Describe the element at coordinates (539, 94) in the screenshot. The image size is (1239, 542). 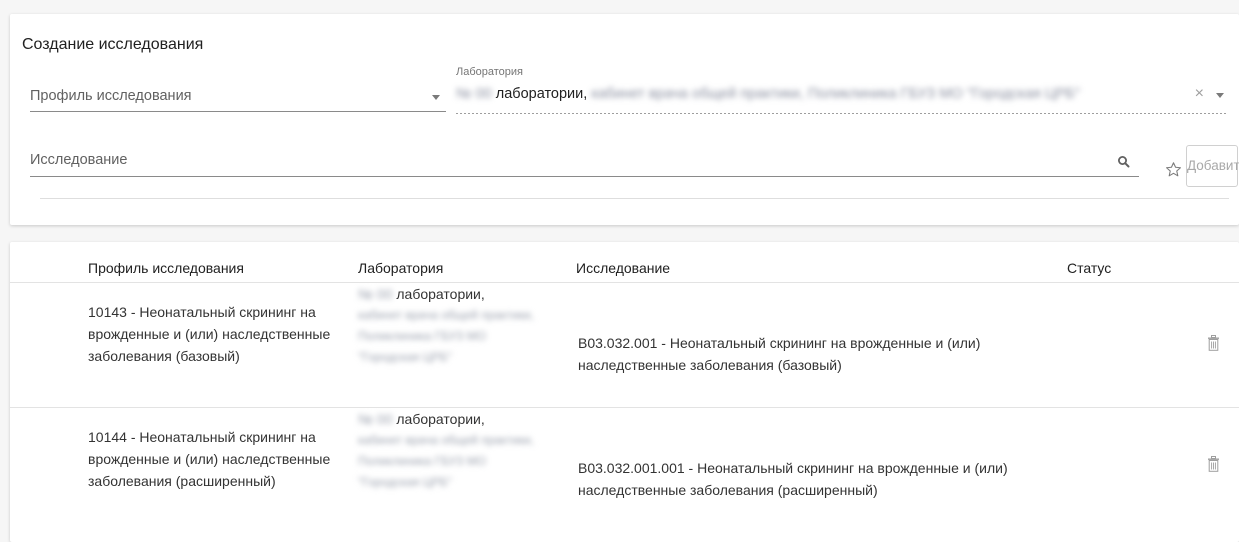
I see `lab-select-value-text: лаборатории,` at that location.